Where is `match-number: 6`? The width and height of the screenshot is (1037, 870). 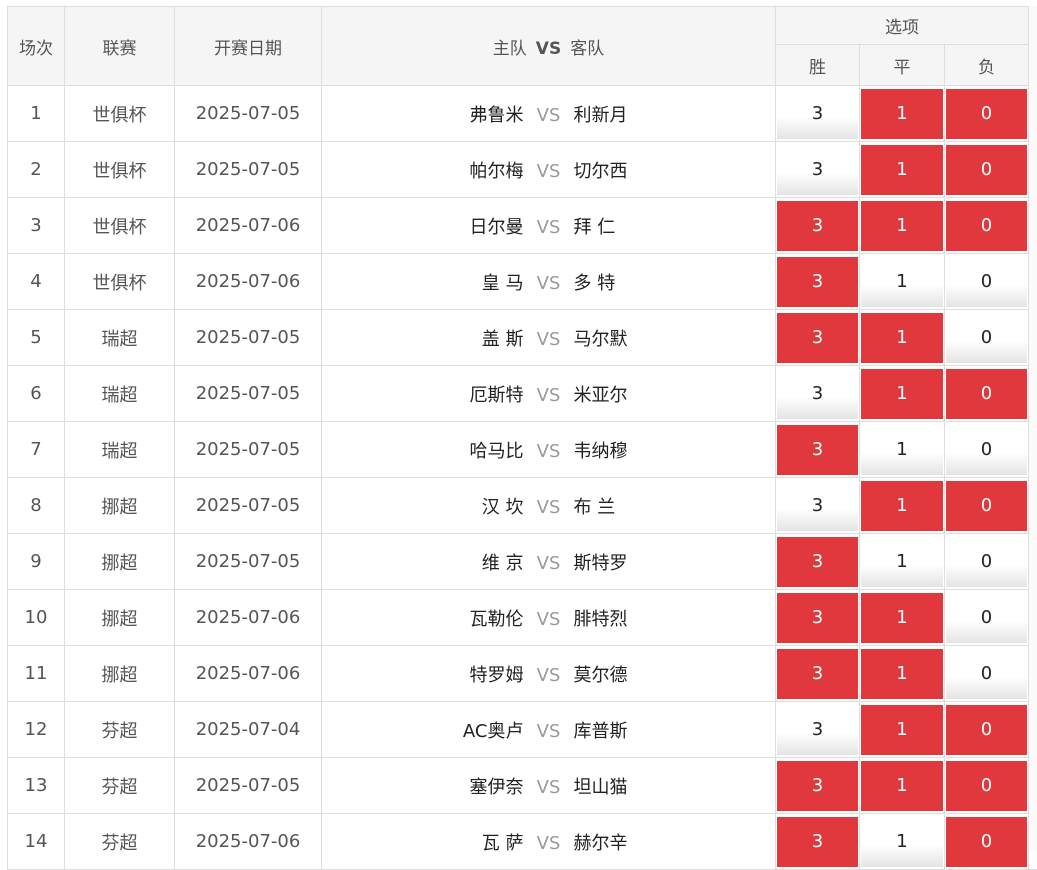 match-number: 6 is located at coordinates (36, 394).